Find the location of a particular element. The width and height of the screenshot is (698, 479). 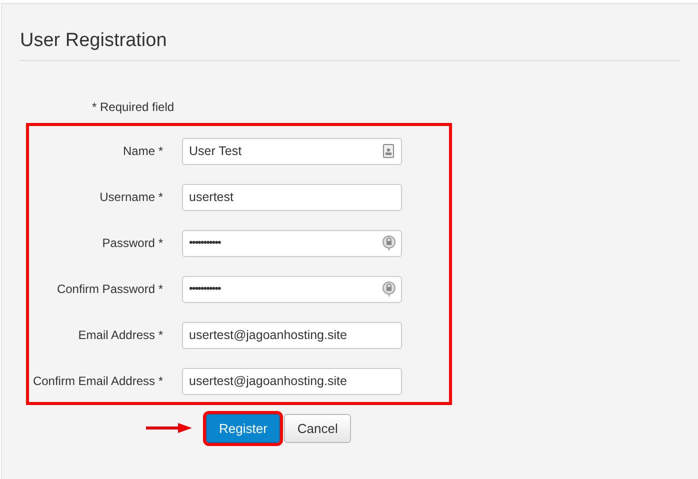

field-label: Name * is located at coordinates (143, 151).